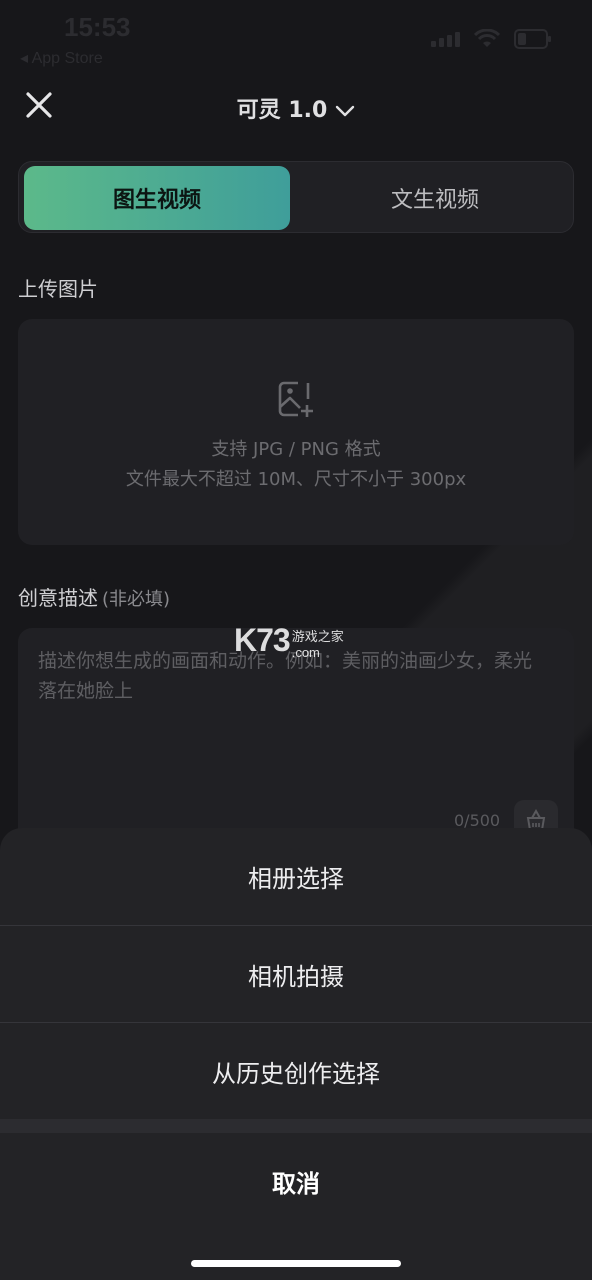  What do you see at coordinates (296, 1126) in the screenshot?
I see `sheet-divider` at bounding box center [296, 1126].